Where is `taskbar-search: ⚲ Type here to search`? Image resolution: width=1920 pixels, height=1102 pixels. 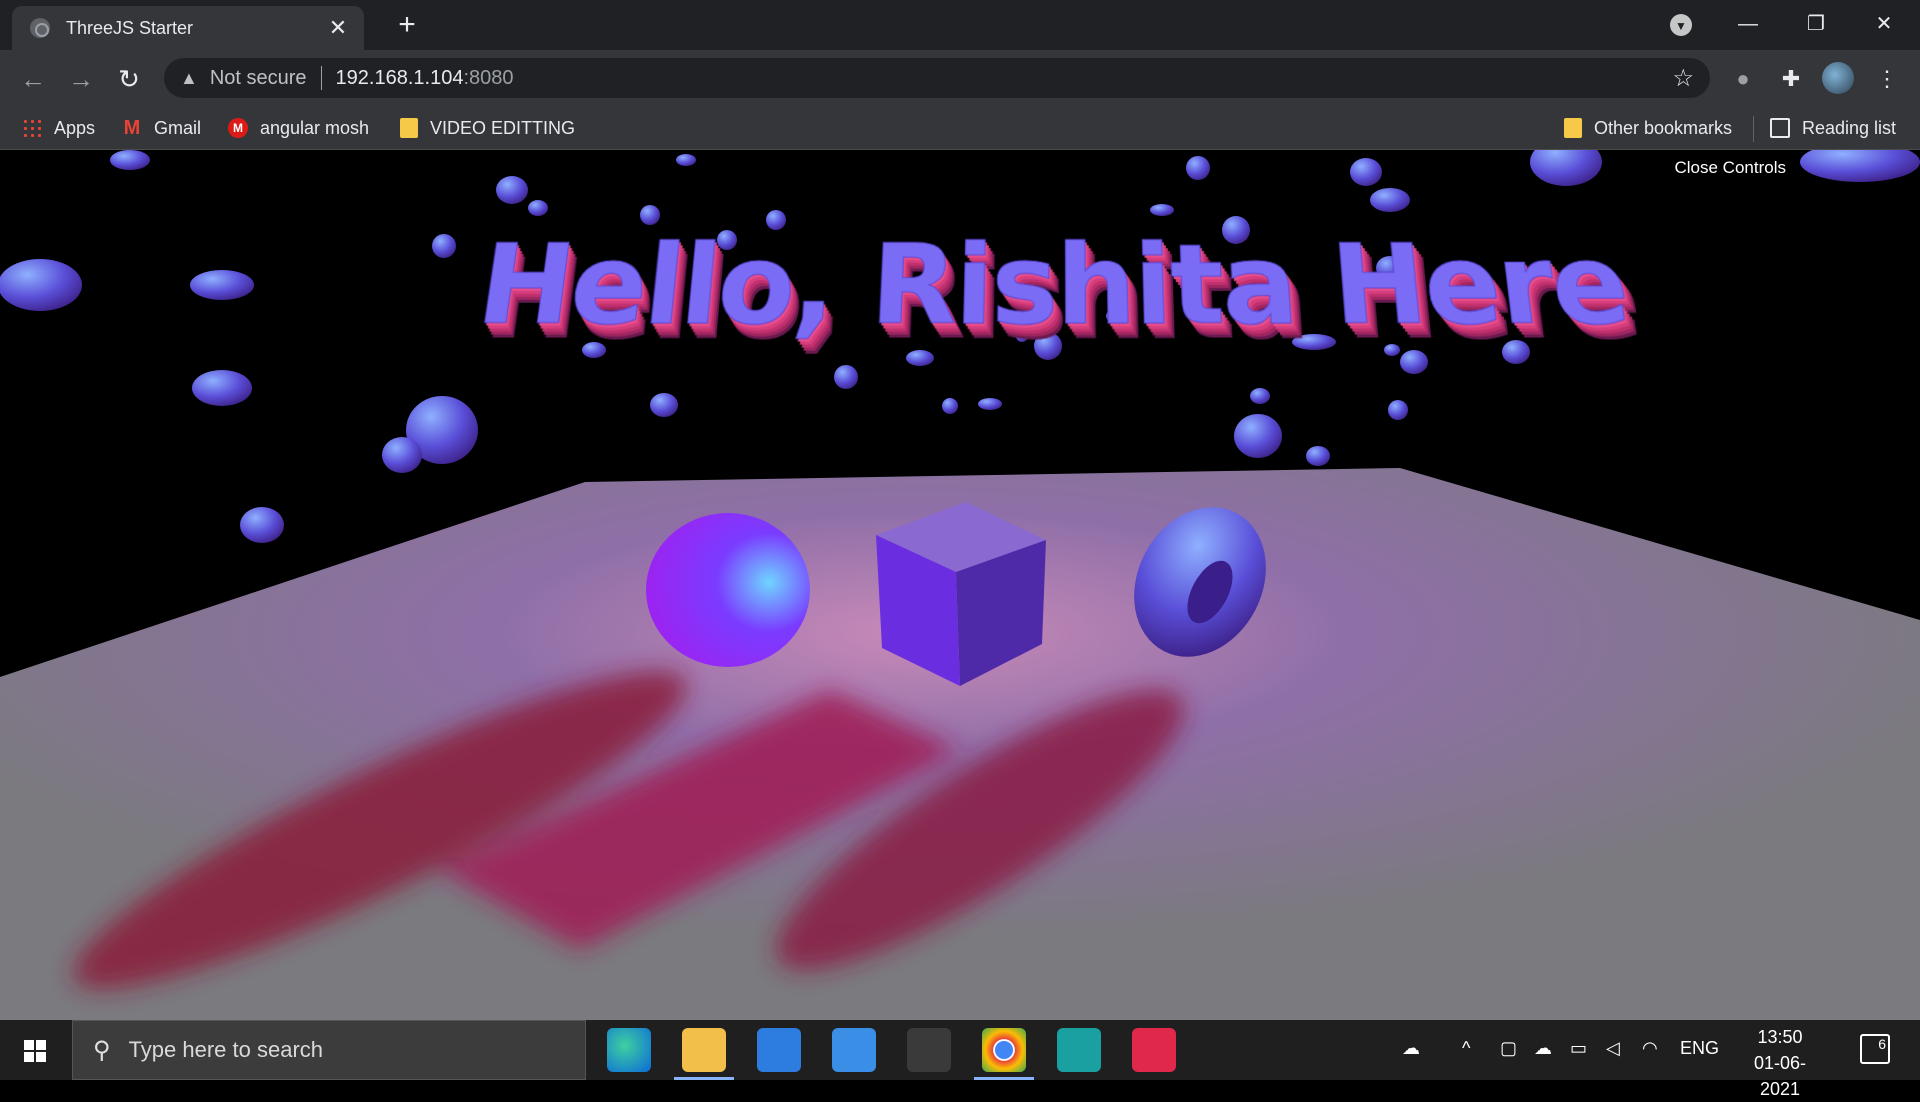
taskbar-search: ⚲ Type here to search is located at coordinates (329, 1050).